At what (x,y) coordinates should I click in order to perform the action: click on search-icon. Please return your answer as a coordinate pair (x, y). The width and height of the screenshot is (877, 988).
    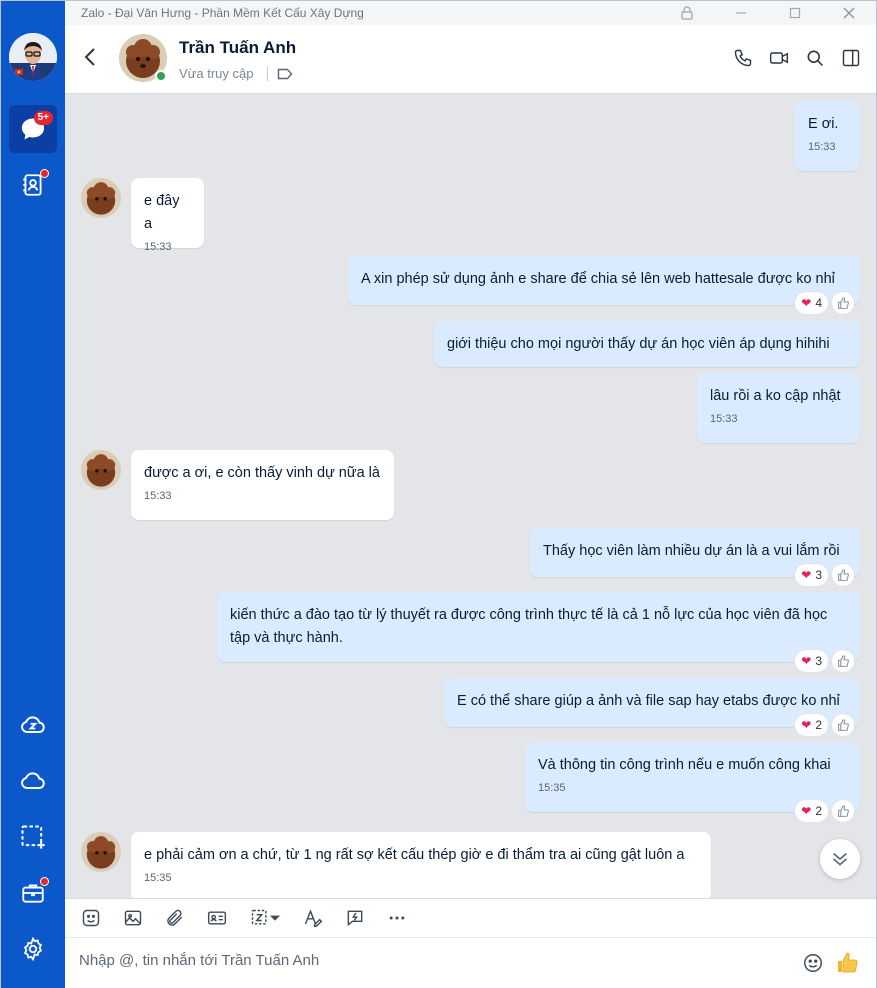
    Looking at the image, I should click on (815, 58).